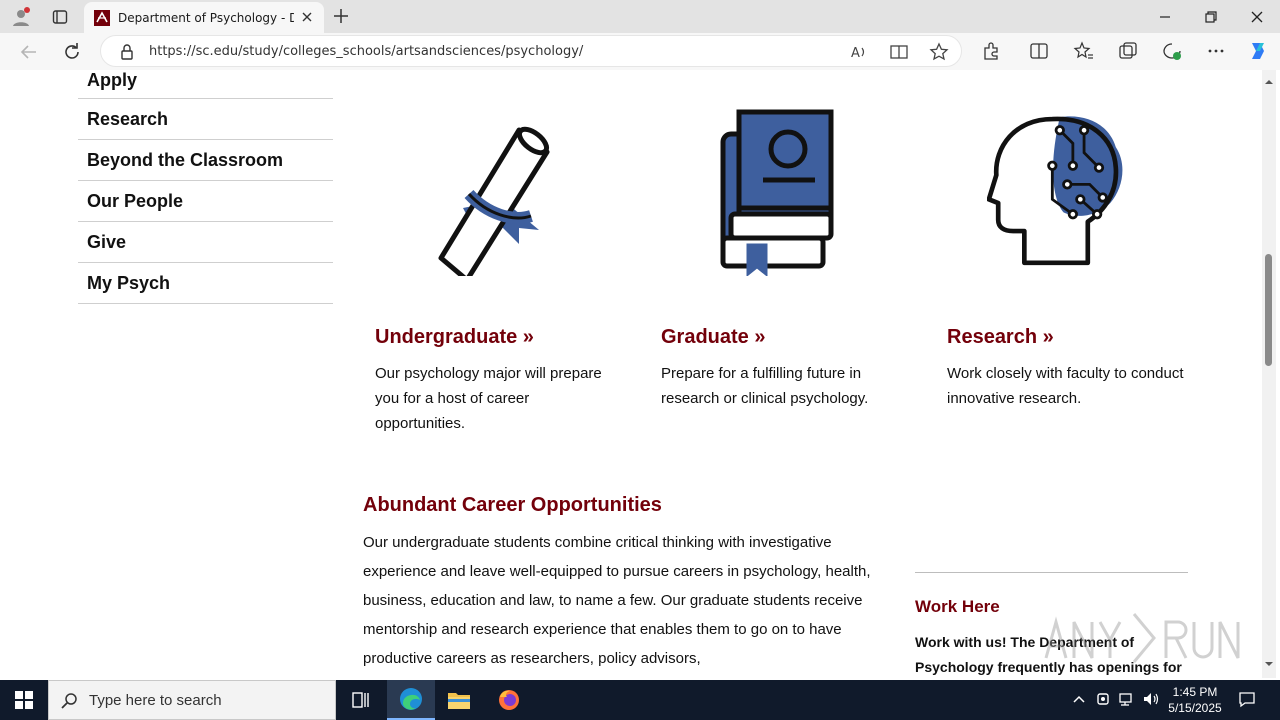 The height and width of the screenshot is (720, 1280). I want to click on taskbar-file-explorer, so click(459, 700).